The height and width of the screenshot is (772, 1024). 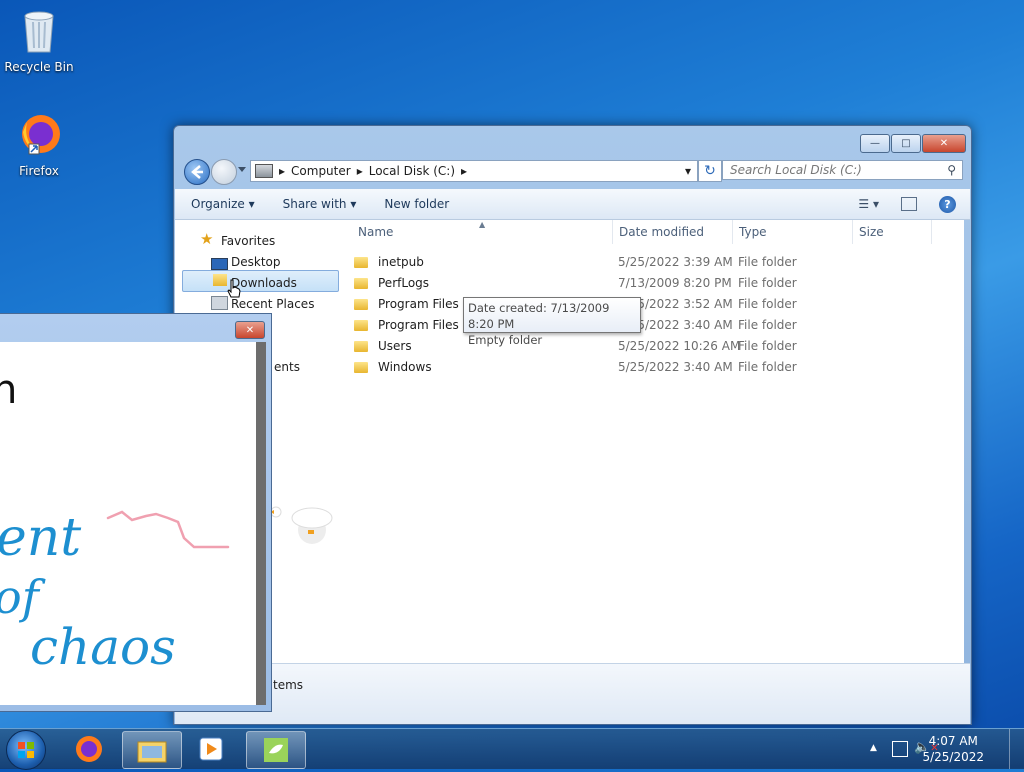 What do you see at coordinates (288, 685) in the screenshot?
I see `item-count-partial: tems` at bounding box center [288, 685].